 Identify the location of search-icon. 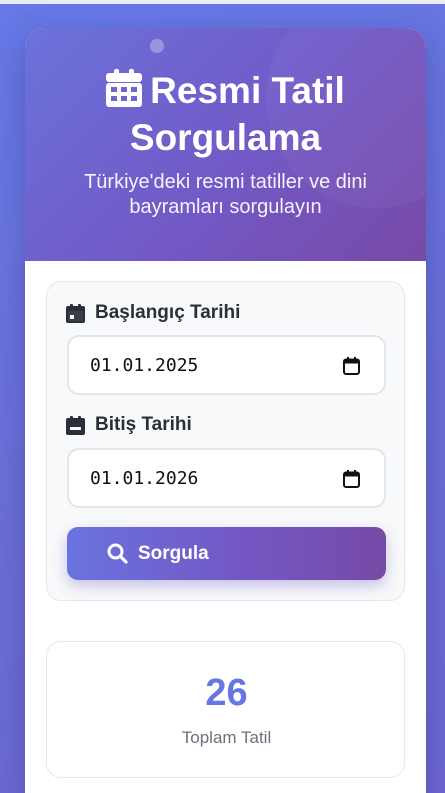
(117, 553).